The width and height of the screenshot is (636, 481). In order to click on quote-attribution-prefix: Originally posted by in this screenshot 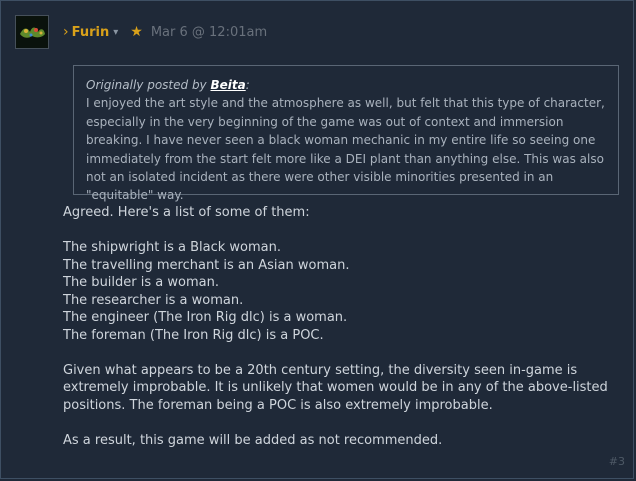, I will do `click(148, 85)`.